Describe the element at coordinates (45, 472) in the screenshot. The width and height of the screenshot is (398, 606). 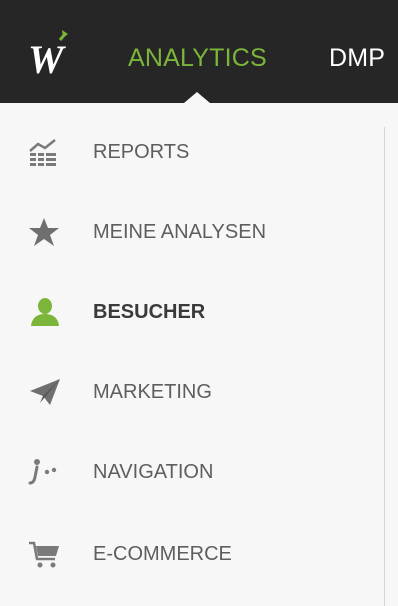
I see `navigation-icon` at that location.